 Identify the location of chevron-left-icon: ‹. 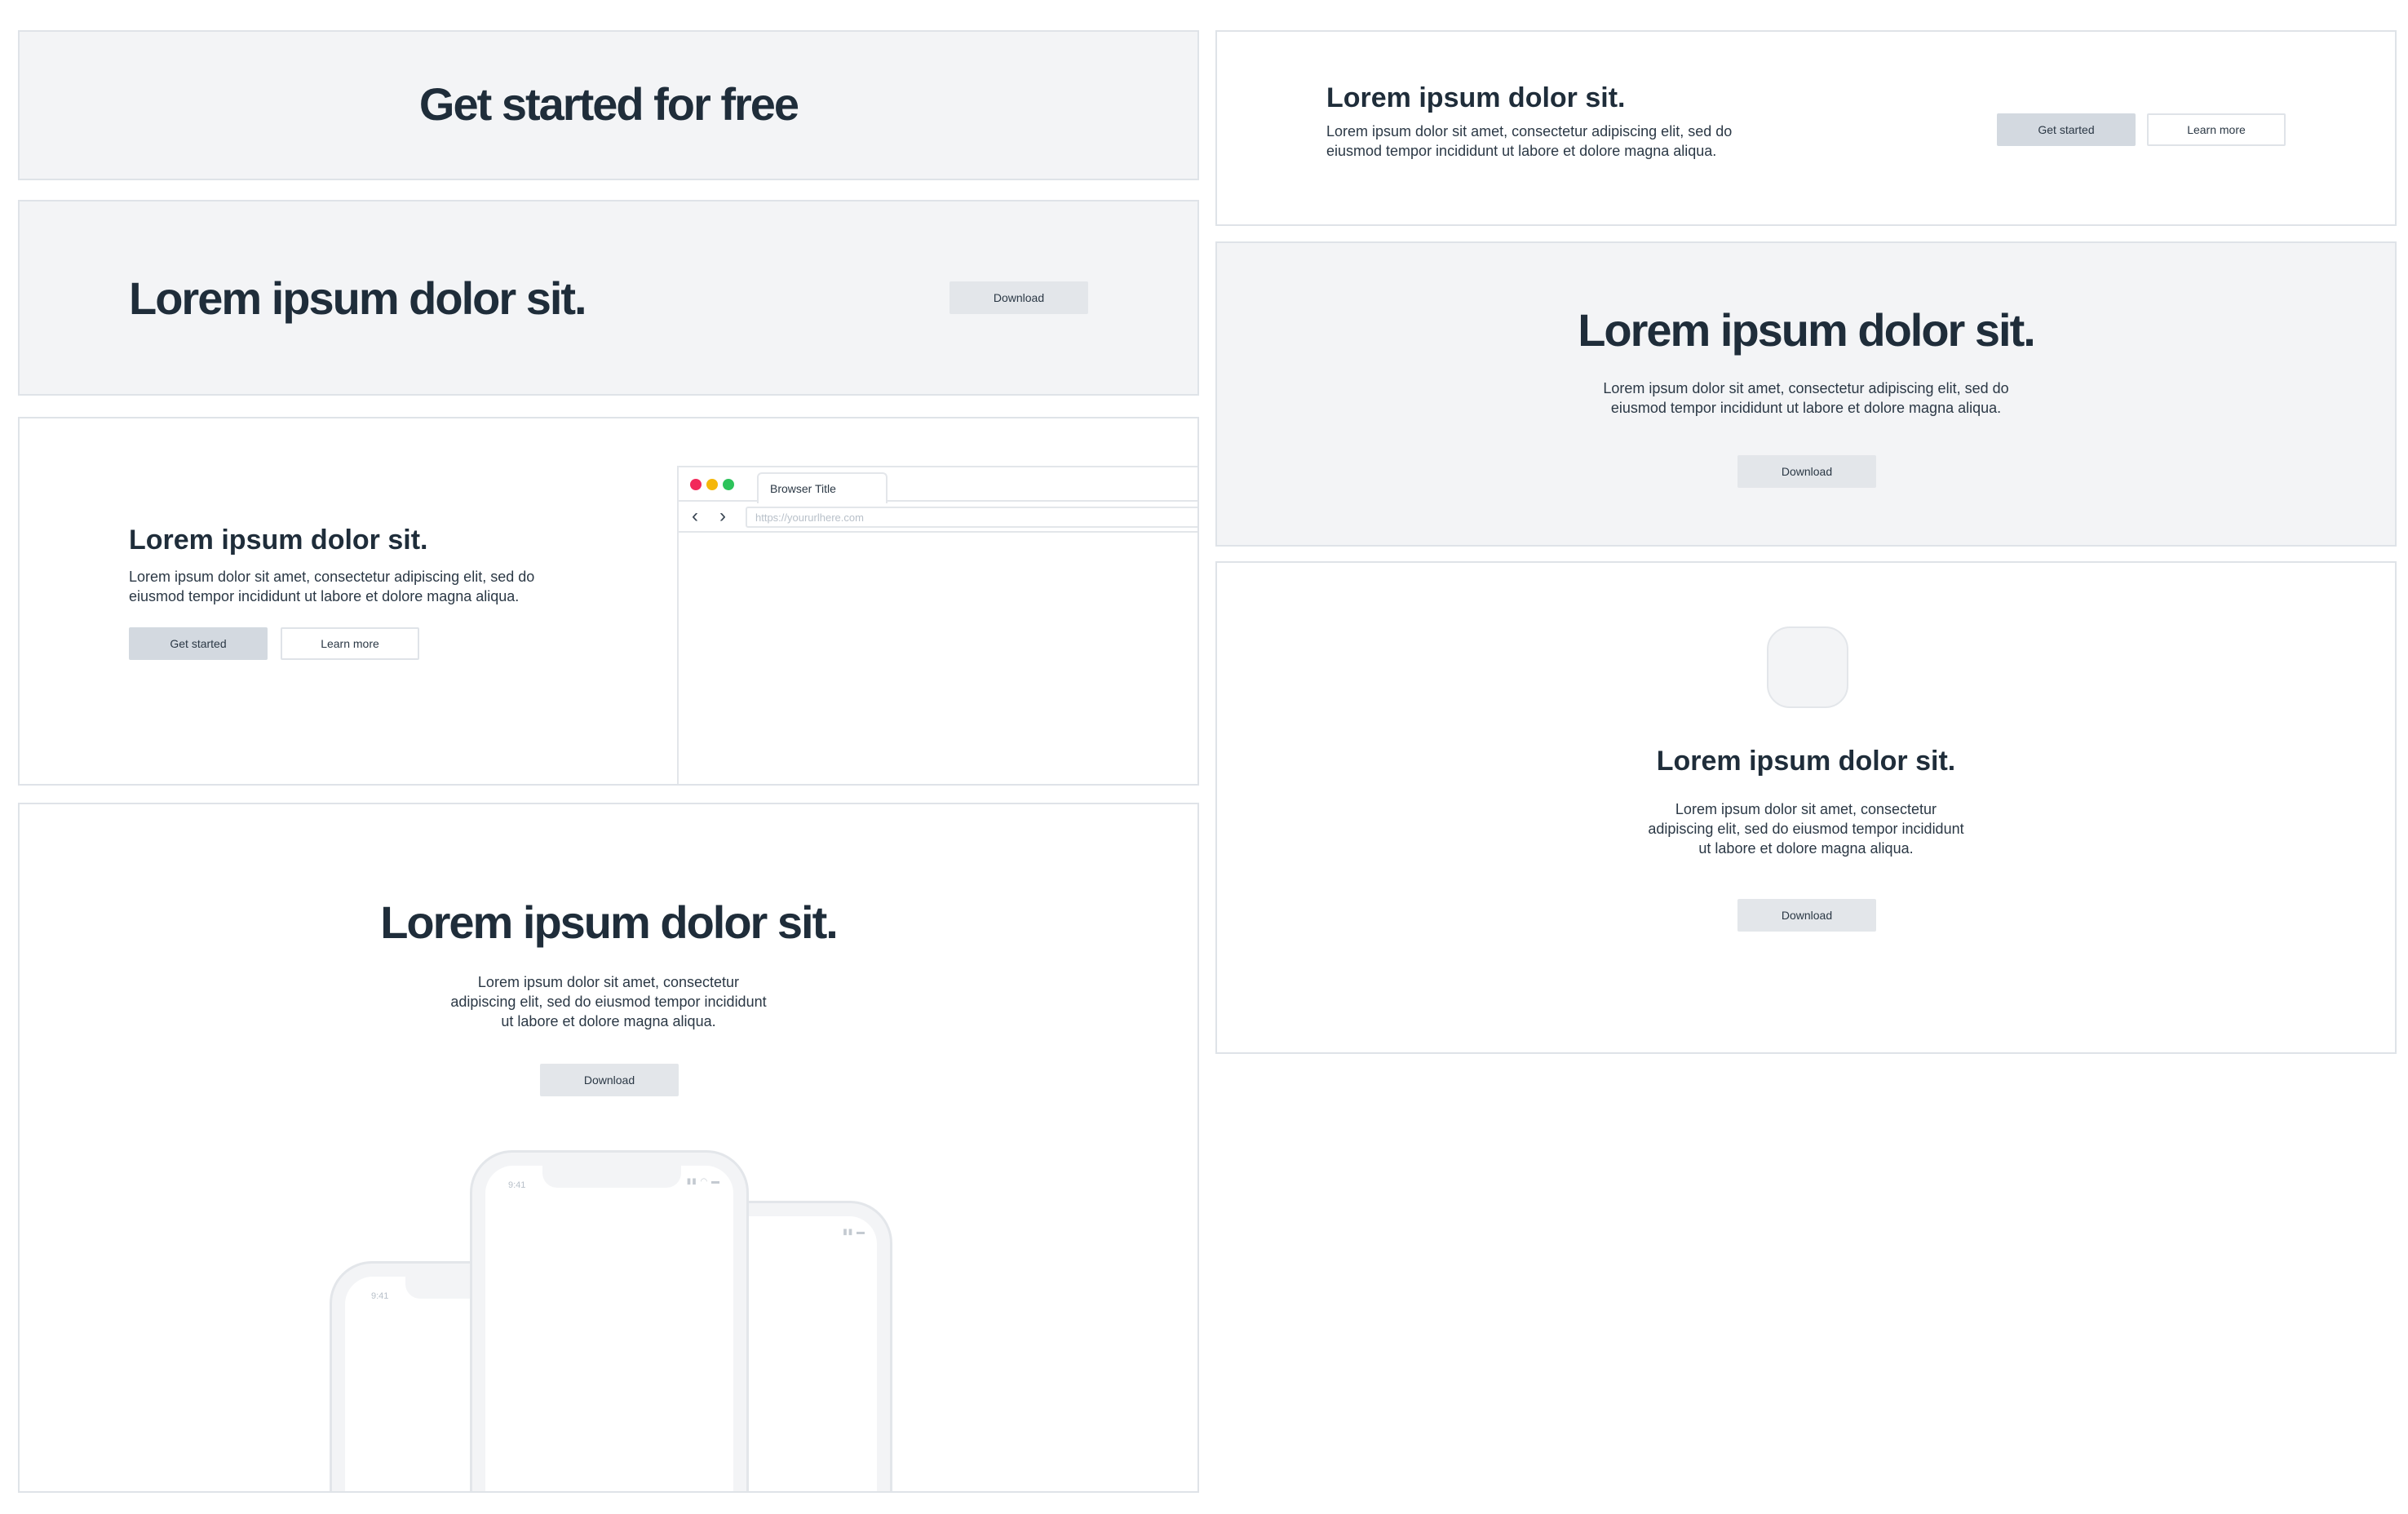
(695, 516).